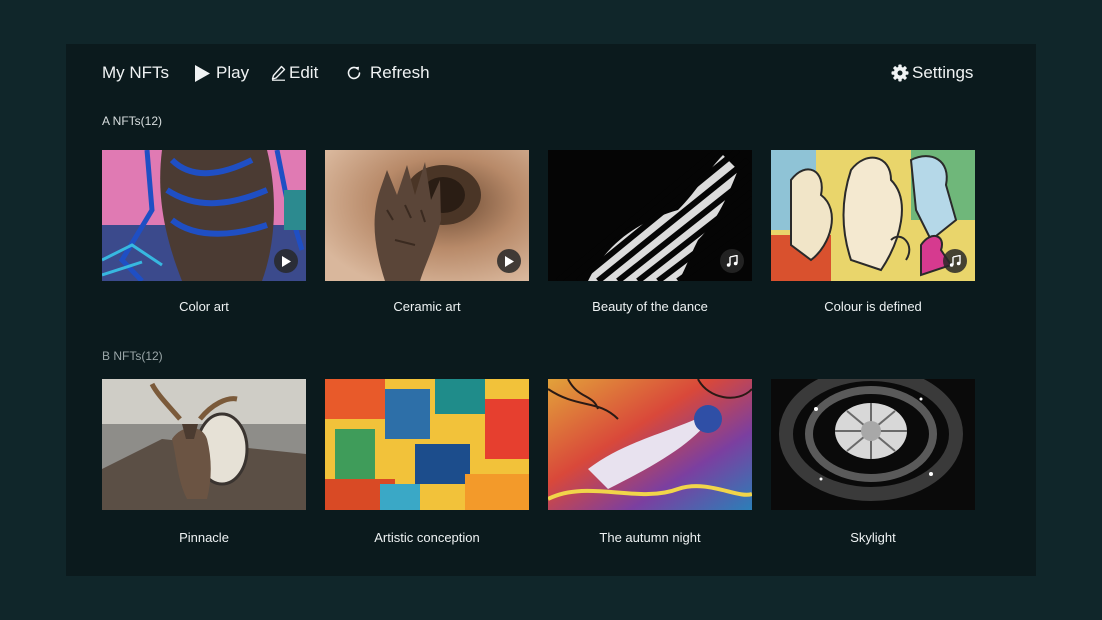  I want to click on nft-title: Ceramic art, so click(427, 306).